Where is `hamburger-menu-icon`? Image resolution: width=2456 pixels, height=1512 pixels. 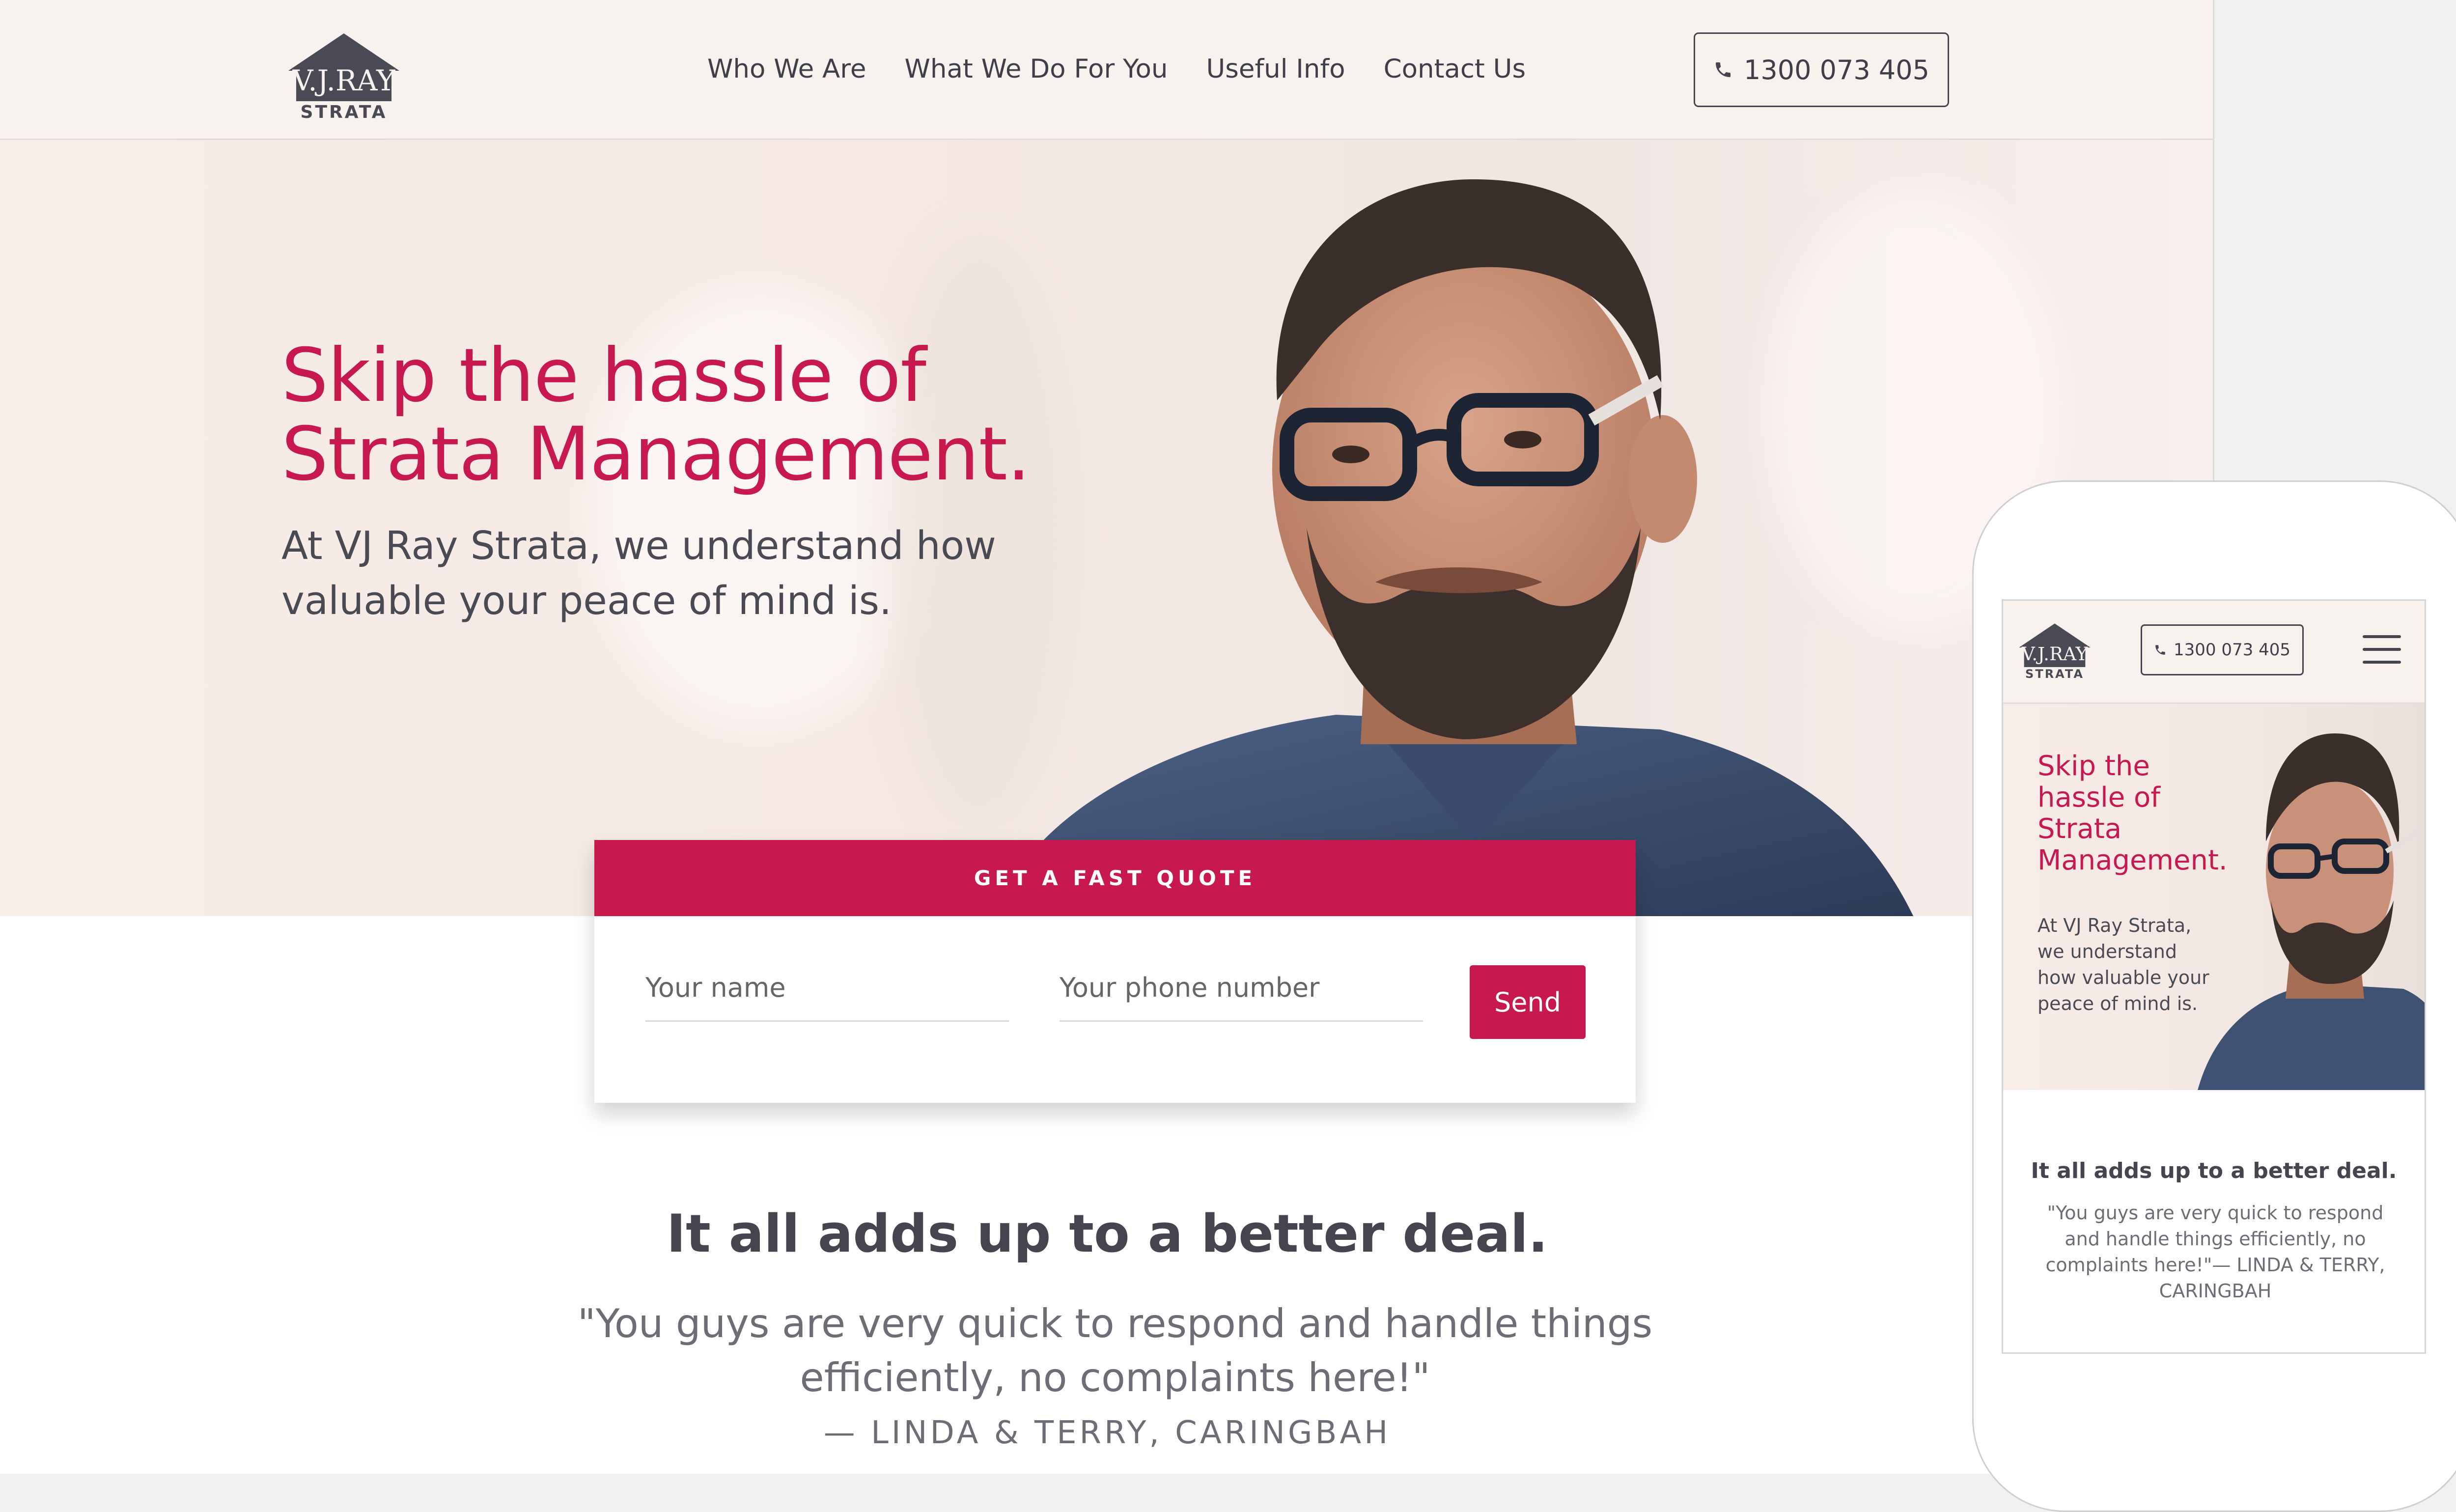 hamburger-menu-icon is located at coordinates (2382, 649).